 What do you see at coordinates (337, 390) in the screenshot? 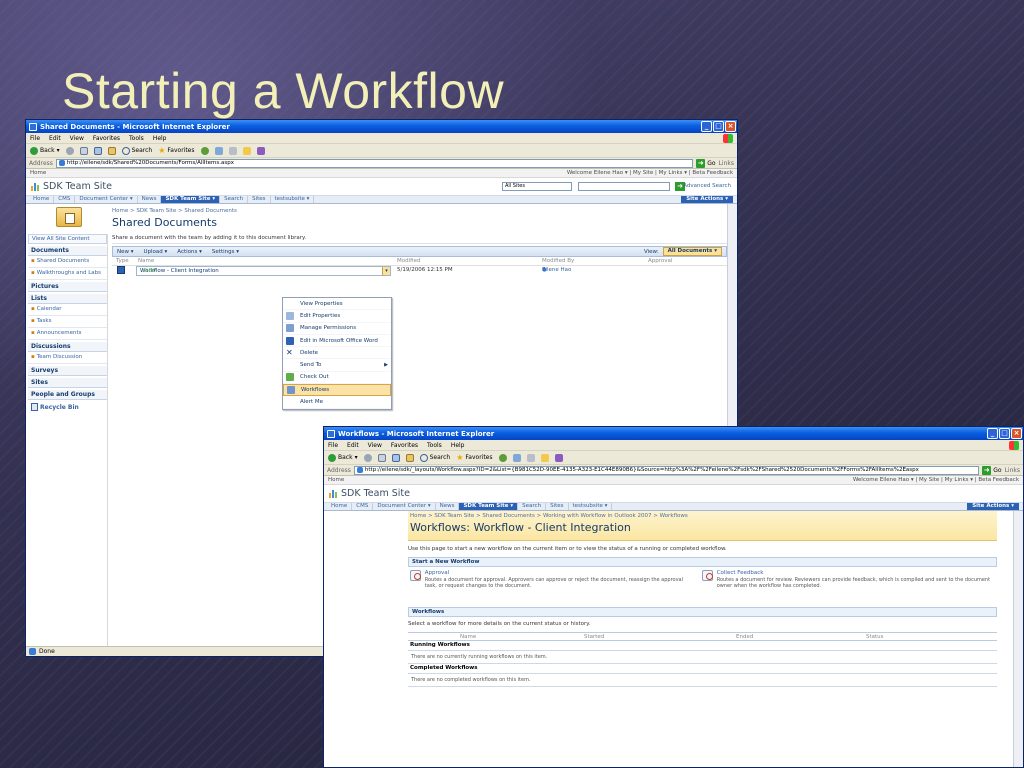
I see `menu-workflows: Workflows` at bounding box center [337, 390].